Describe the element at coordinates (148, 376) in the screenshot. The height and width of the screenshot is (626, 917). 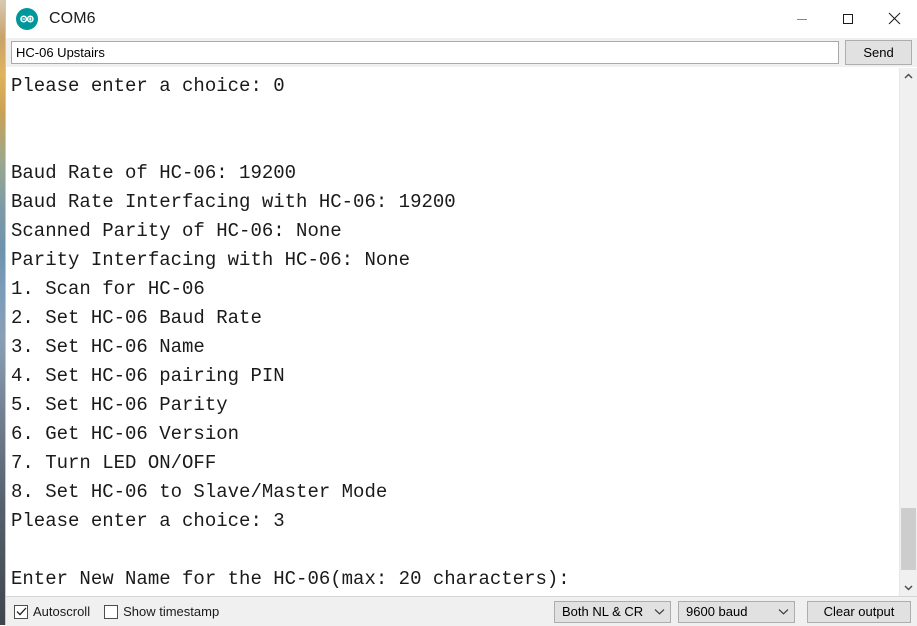
I see `console-line: 4. Set HC-06 pairing PIN` at that location.